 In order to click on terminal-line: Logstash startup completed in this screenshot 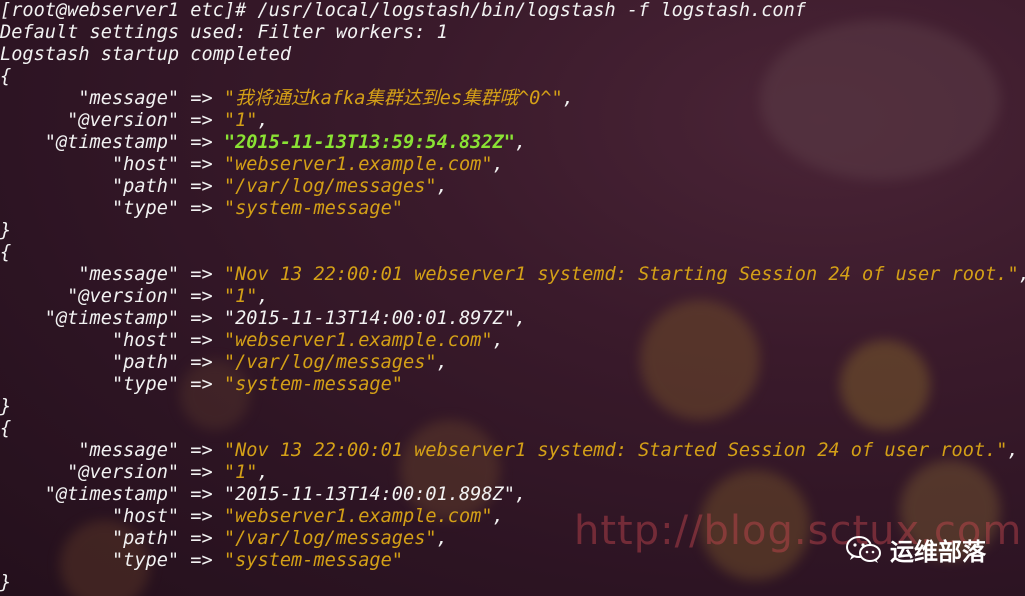, I will do `click(512, 55)`.